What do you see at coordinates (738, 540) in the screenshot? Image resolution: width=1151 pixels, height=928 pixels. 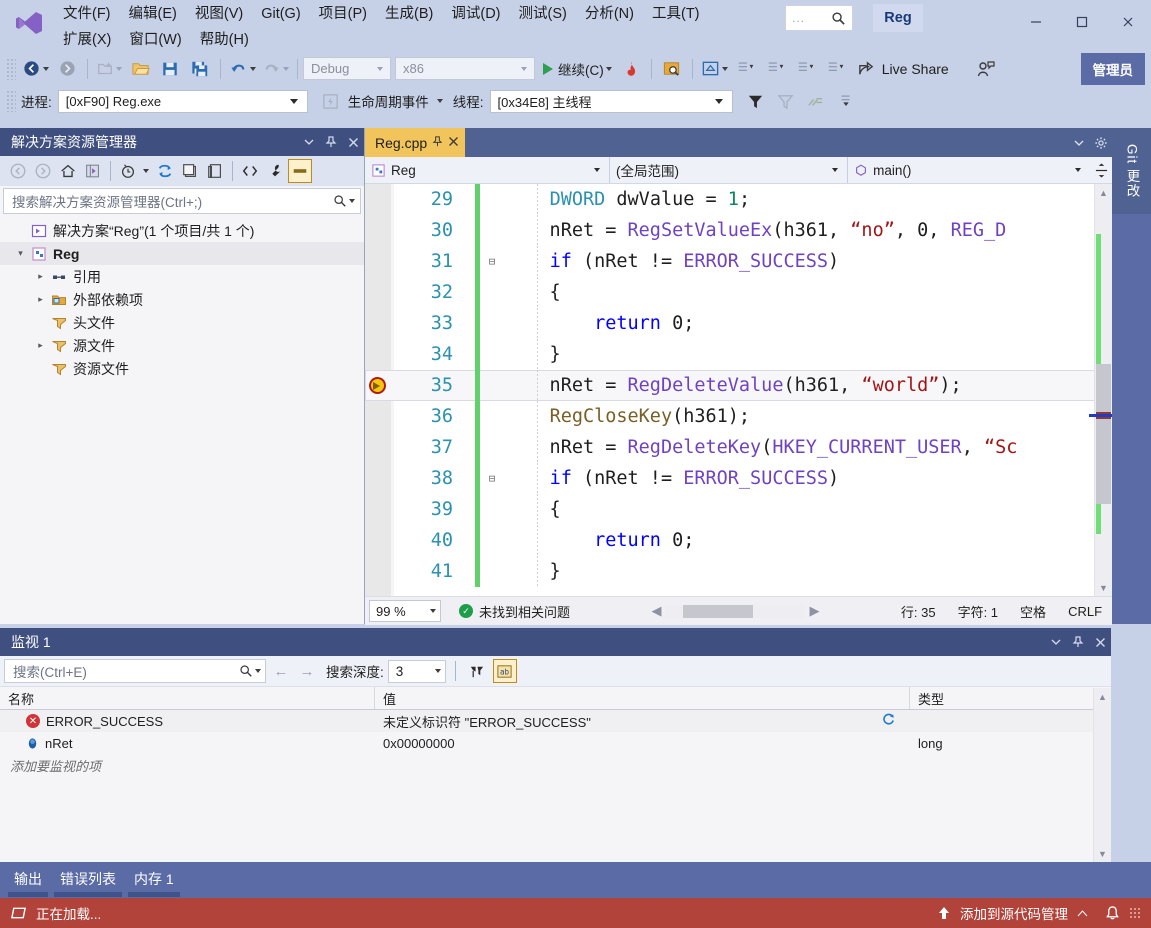 I see `code-line: 40 return 0;` at bounding box center [738, 540].